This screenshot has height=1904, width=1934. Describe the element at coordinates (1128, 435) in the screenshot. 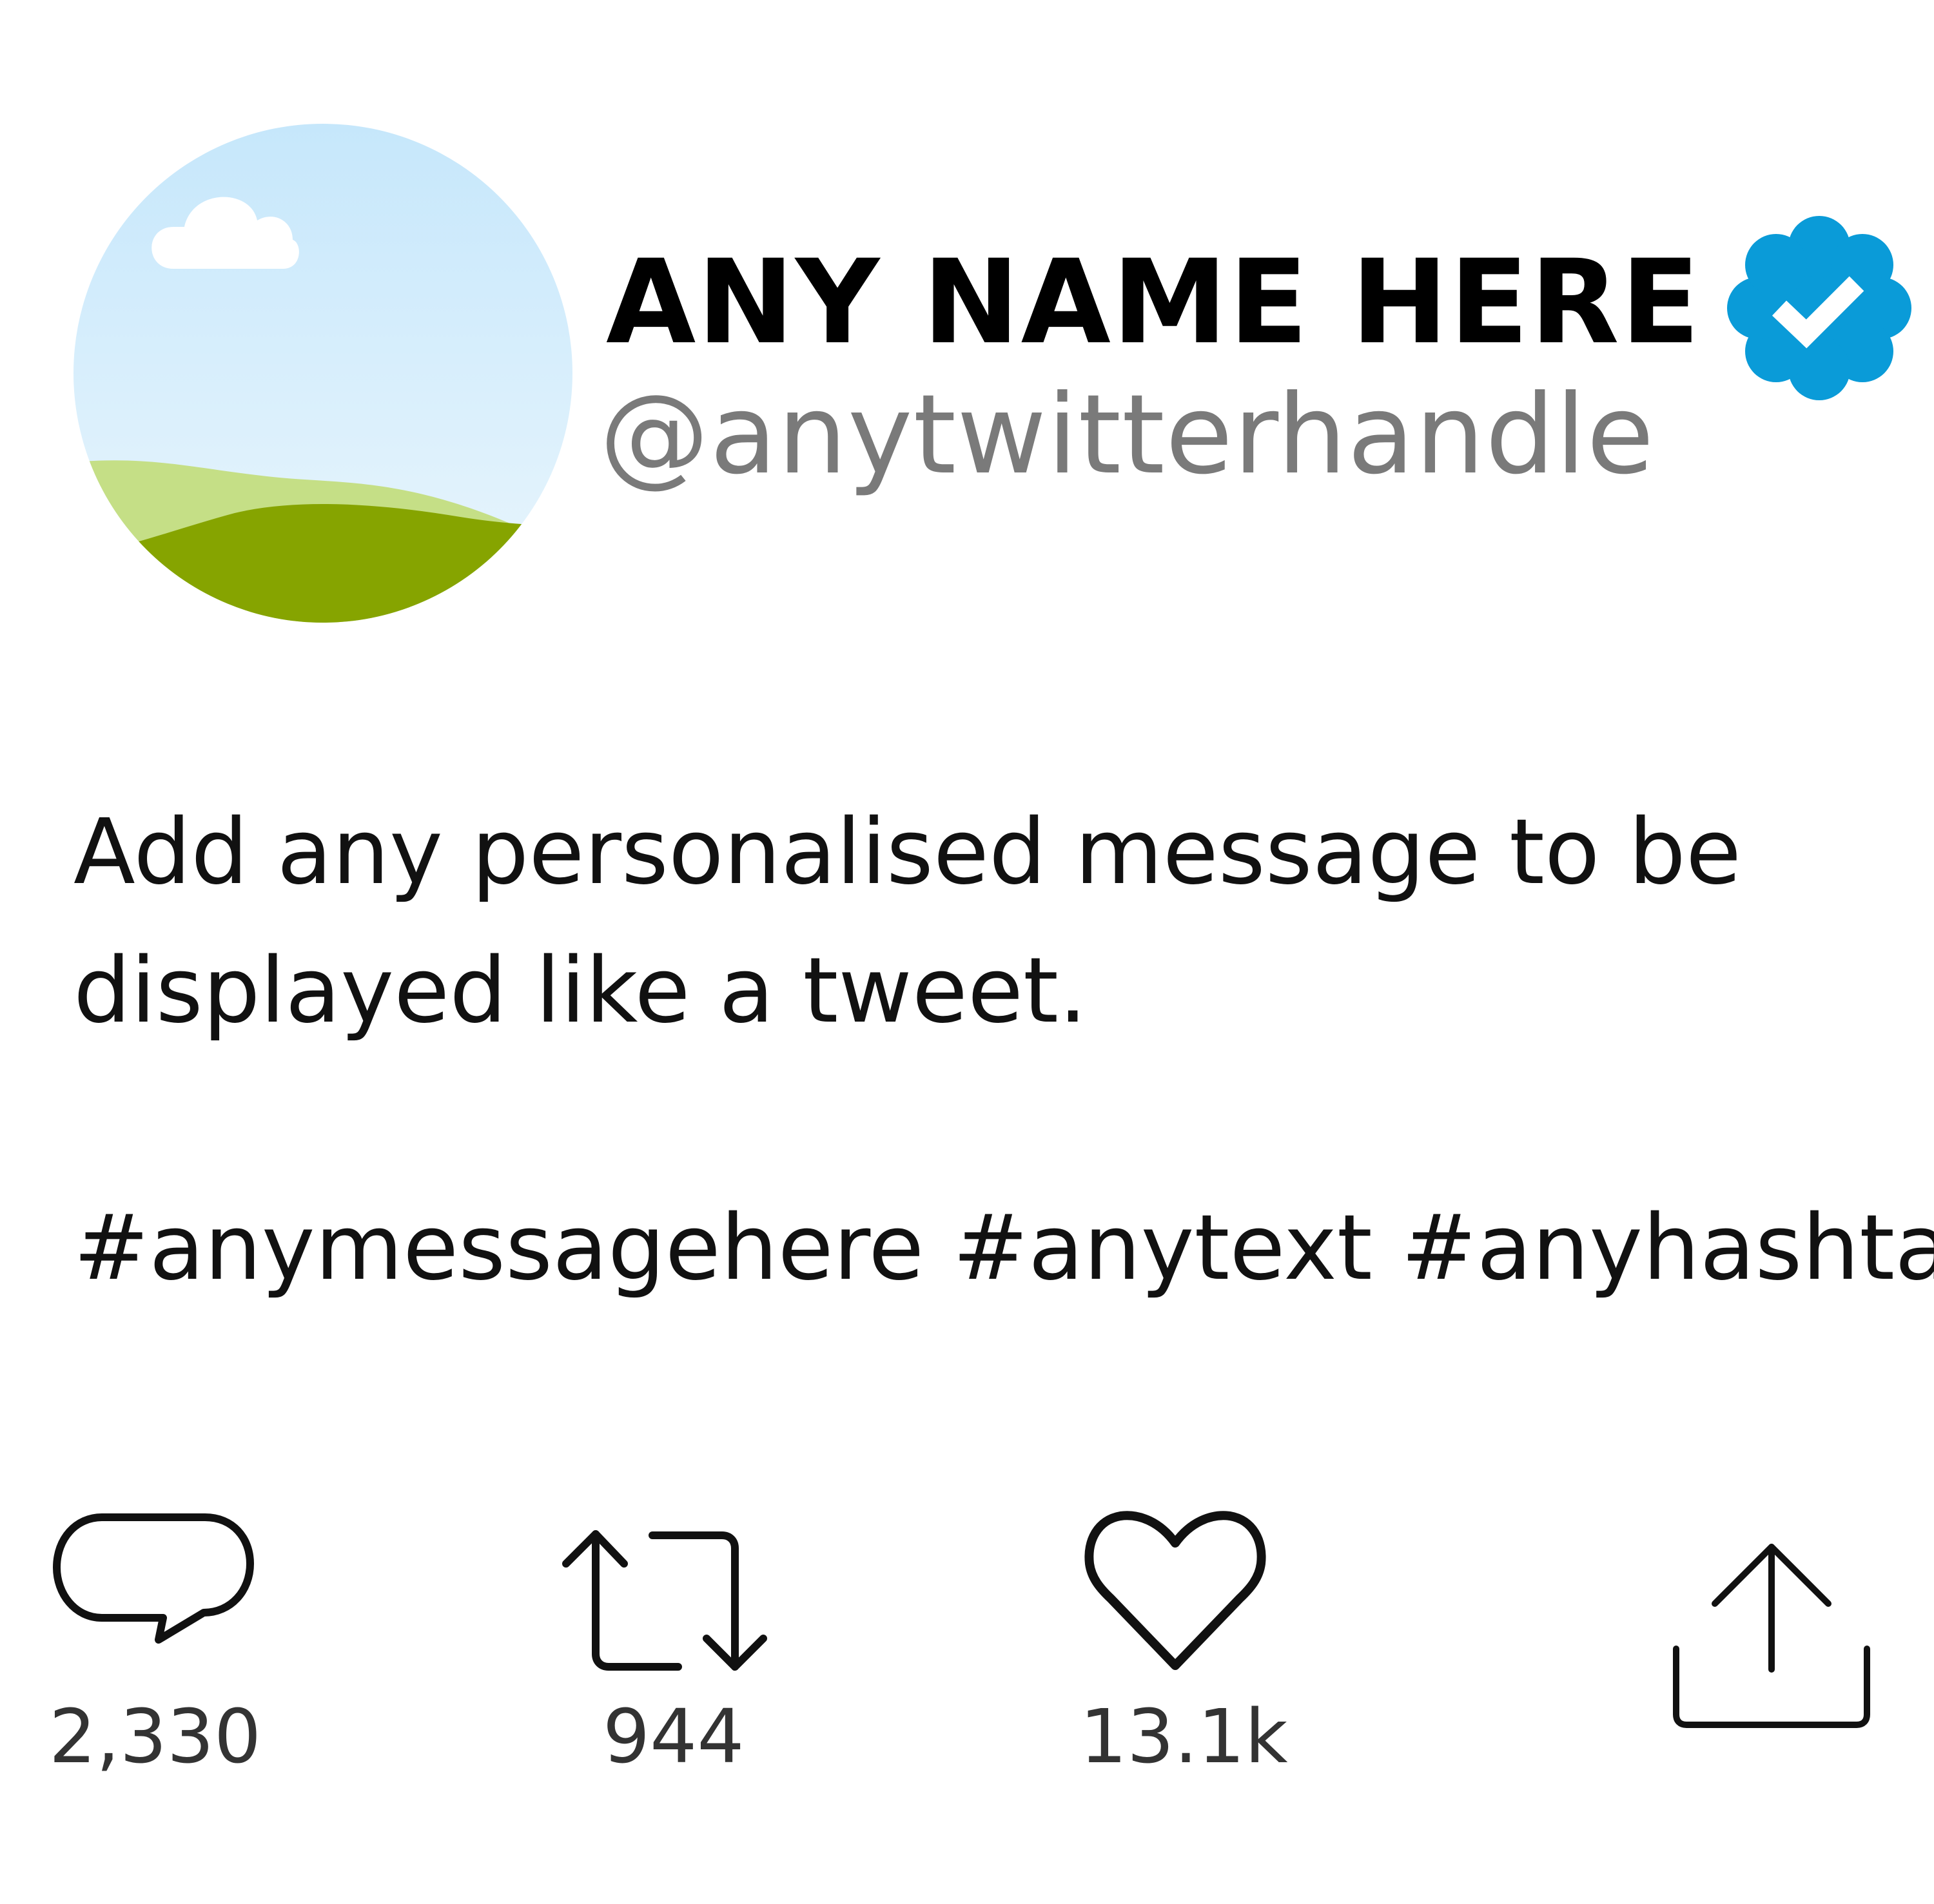

I see `user-handle: @anytwitterhandle` at that location.